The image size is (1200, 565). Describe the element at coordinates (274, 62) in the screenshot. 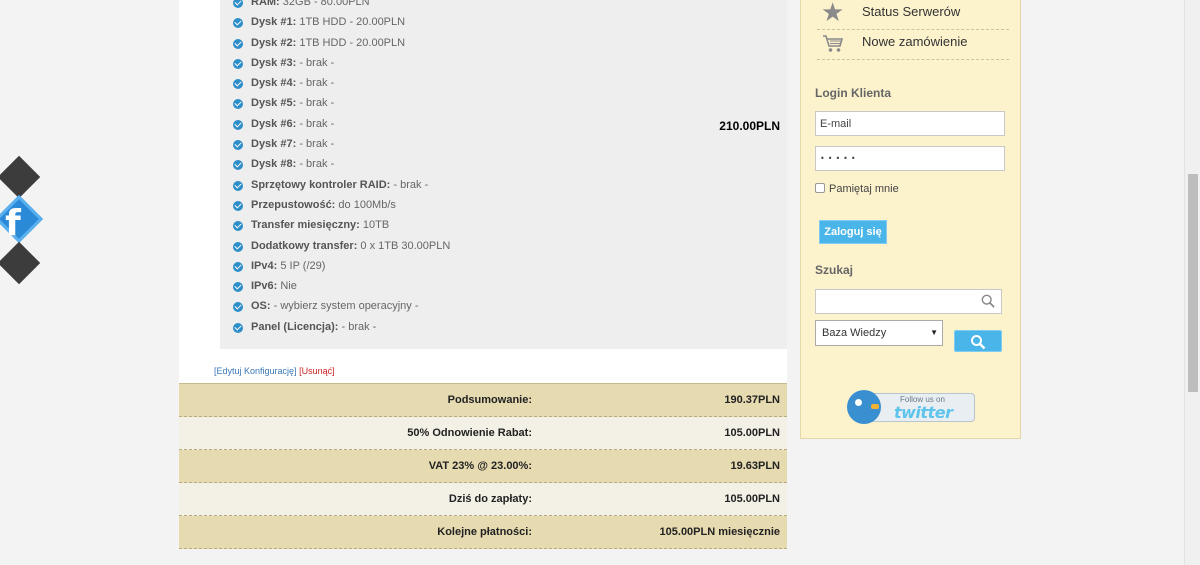

I see `config-item-label: Dysk #3:` at that location.